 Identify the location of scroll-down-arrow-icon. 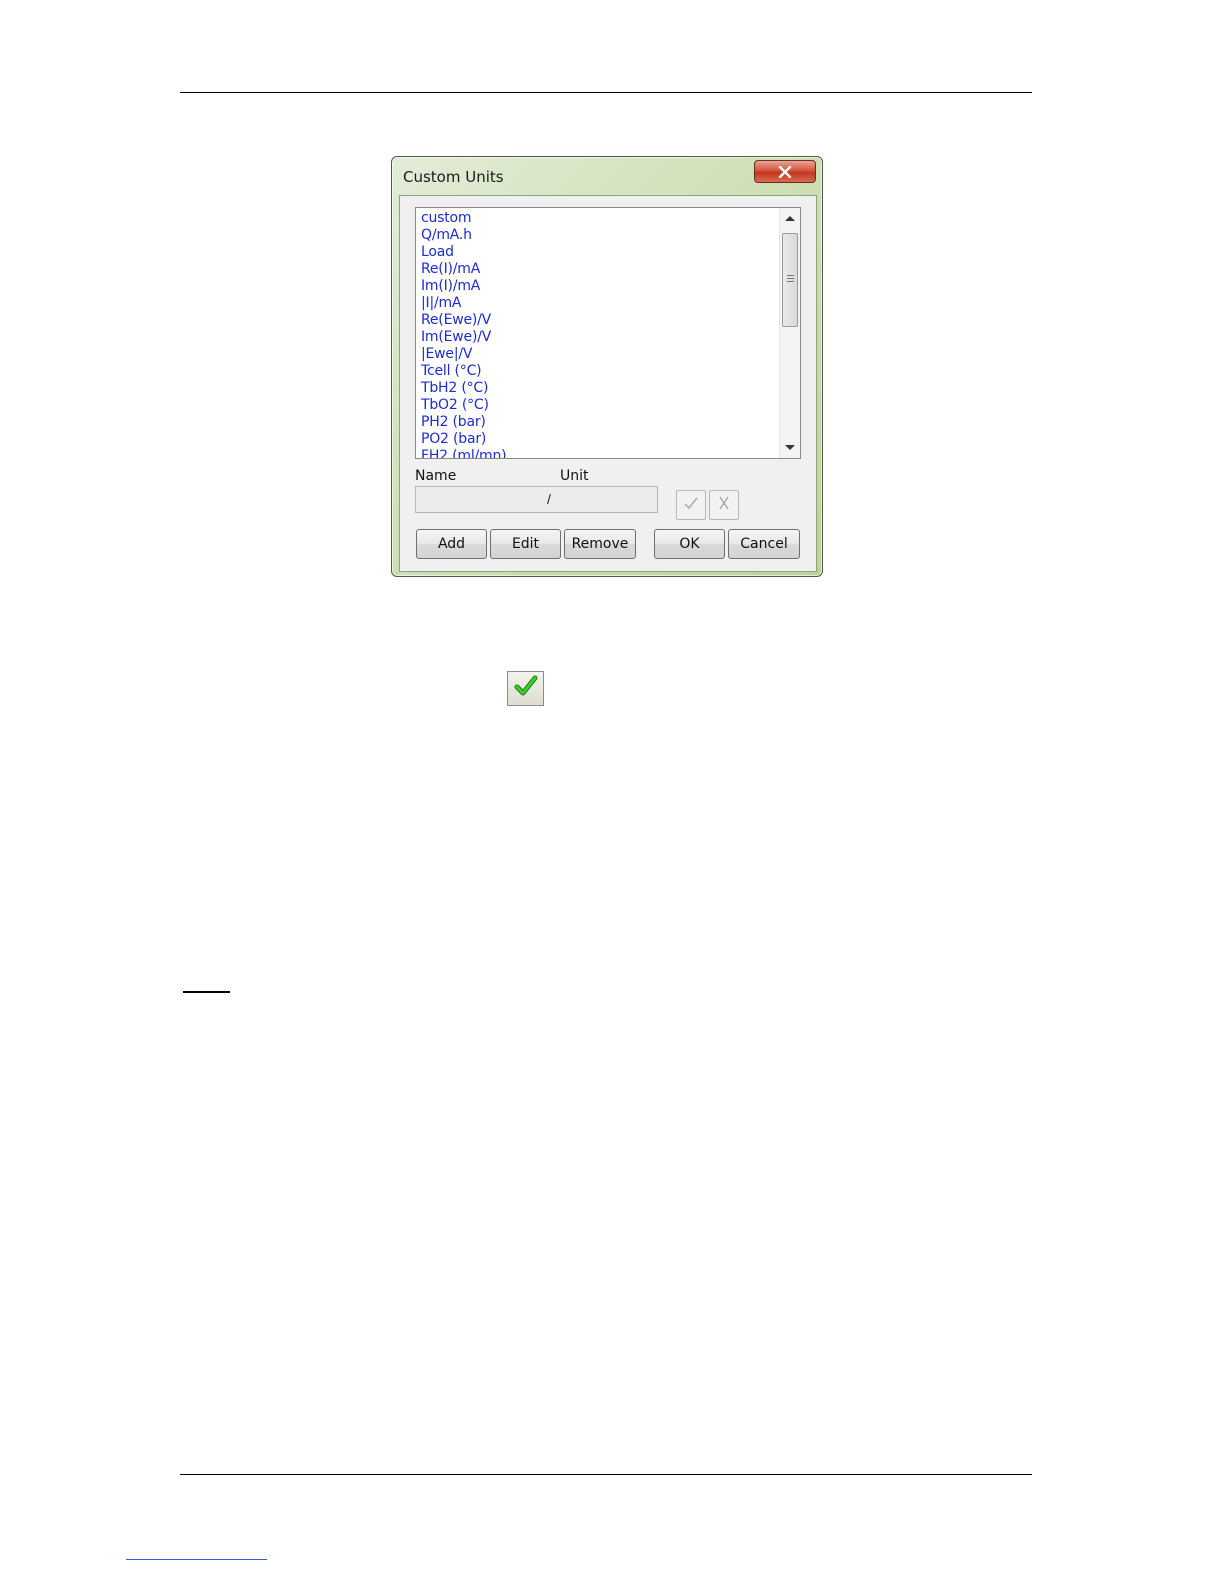
(790, 447).